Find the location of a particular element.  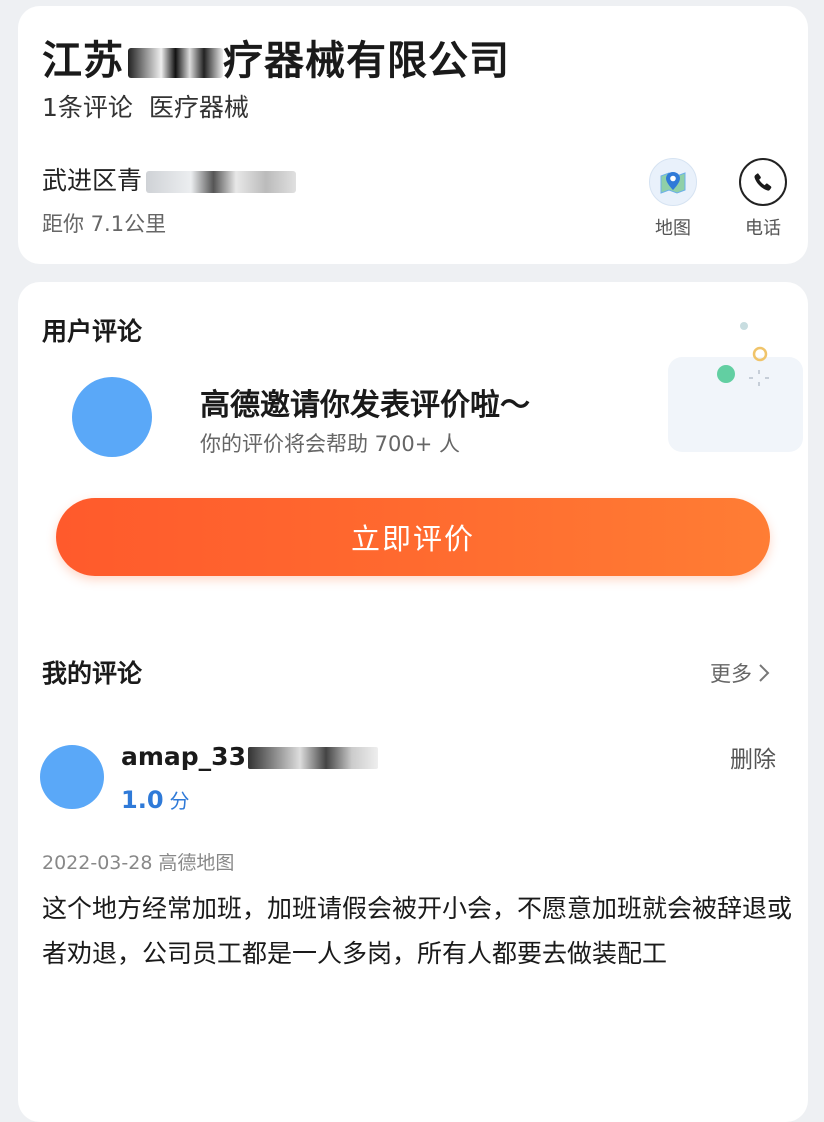

my-reviews-title: 我的评论 is located at coordinates (92, 673).